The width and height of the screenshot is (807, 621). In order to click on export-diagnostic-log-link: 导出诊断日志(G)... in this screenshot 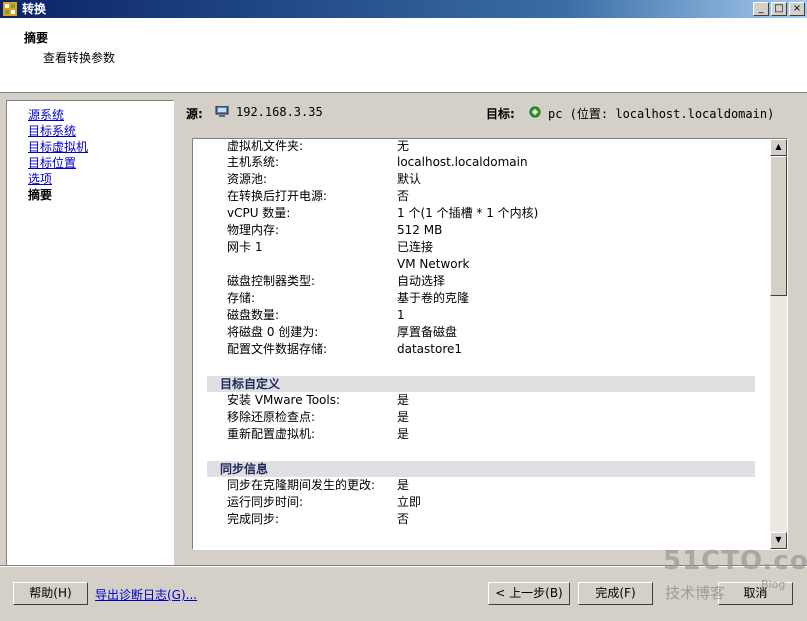, I will do `click(146, 594)`.